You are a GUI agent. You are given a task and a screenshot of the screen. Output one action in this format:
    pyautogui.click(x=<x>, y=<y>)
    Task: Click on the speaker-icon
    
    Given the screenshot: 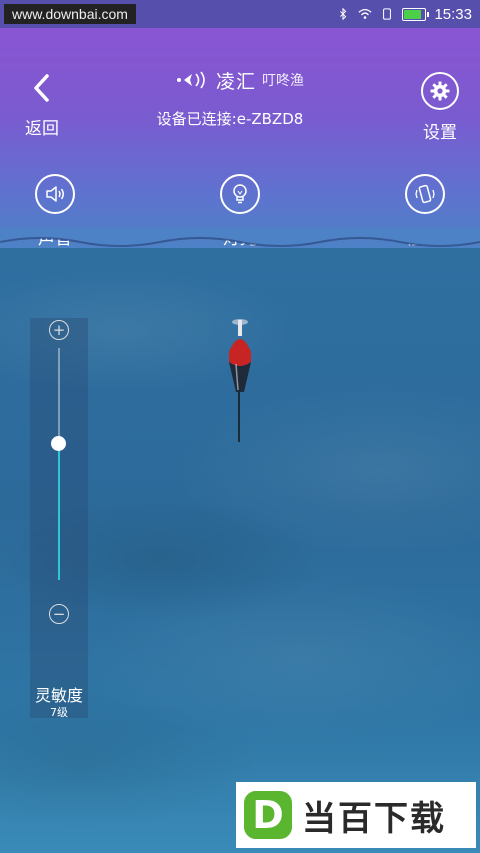 What is the action you would take?
    pyautogui.click(x=55, y=194)
    